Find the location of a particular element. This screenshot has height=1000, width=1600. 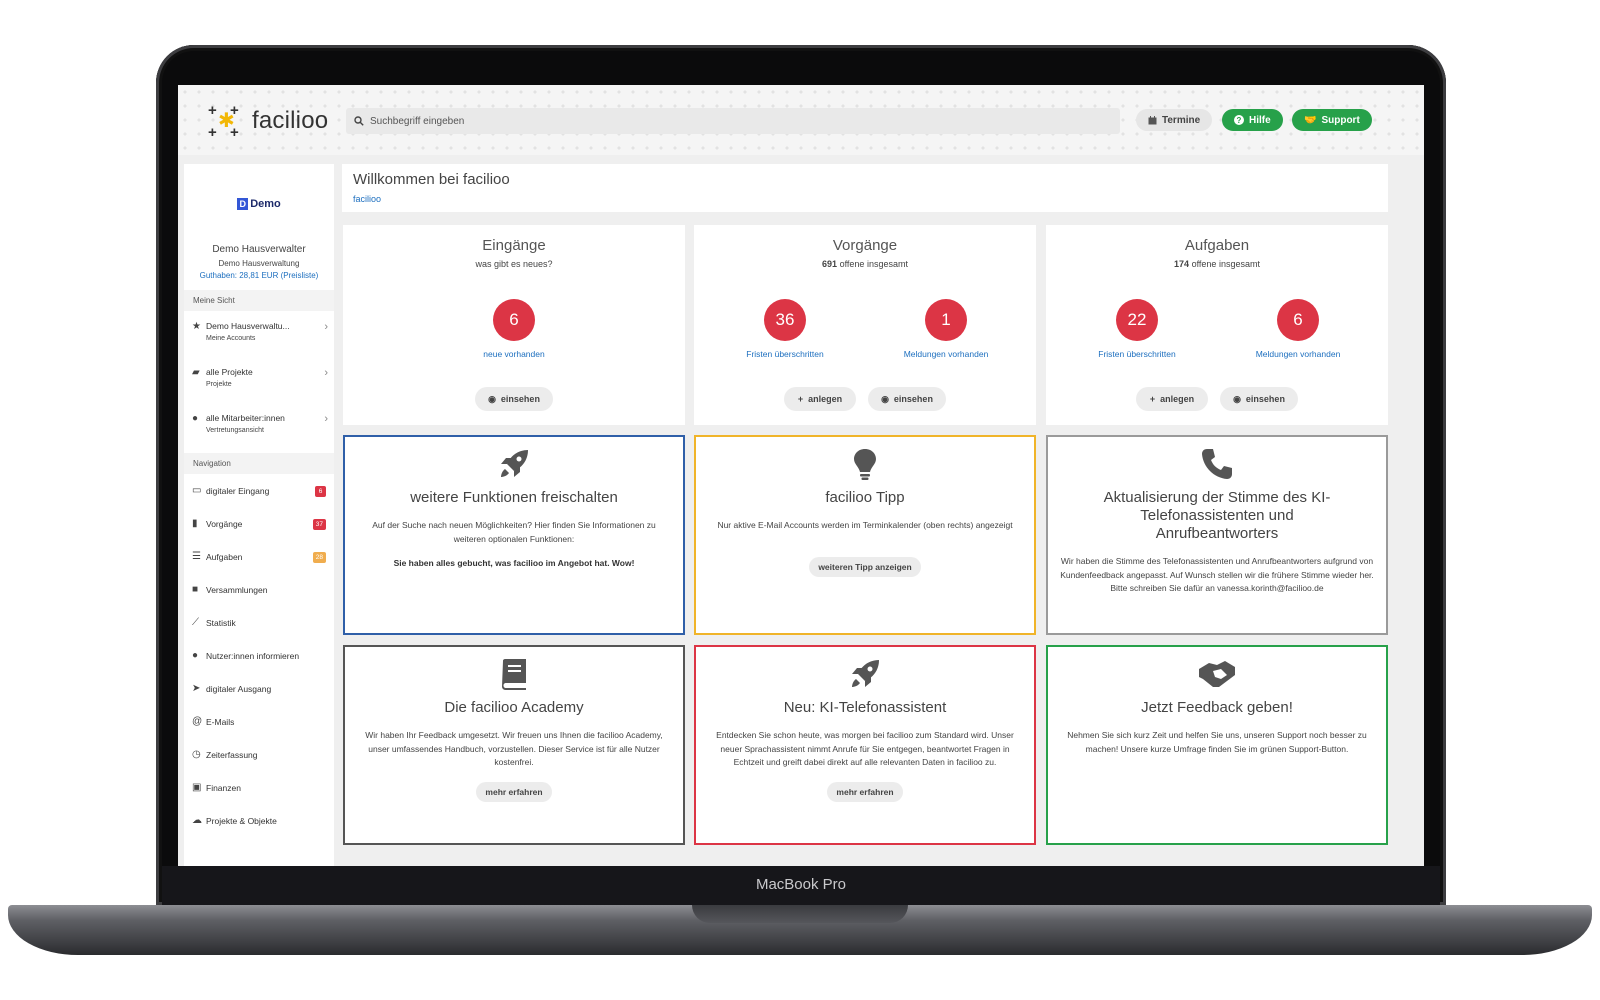

sidebar-item-digitaler-ausgang: ➤ digitaler Ausgang is located at coordinates (259, 688).